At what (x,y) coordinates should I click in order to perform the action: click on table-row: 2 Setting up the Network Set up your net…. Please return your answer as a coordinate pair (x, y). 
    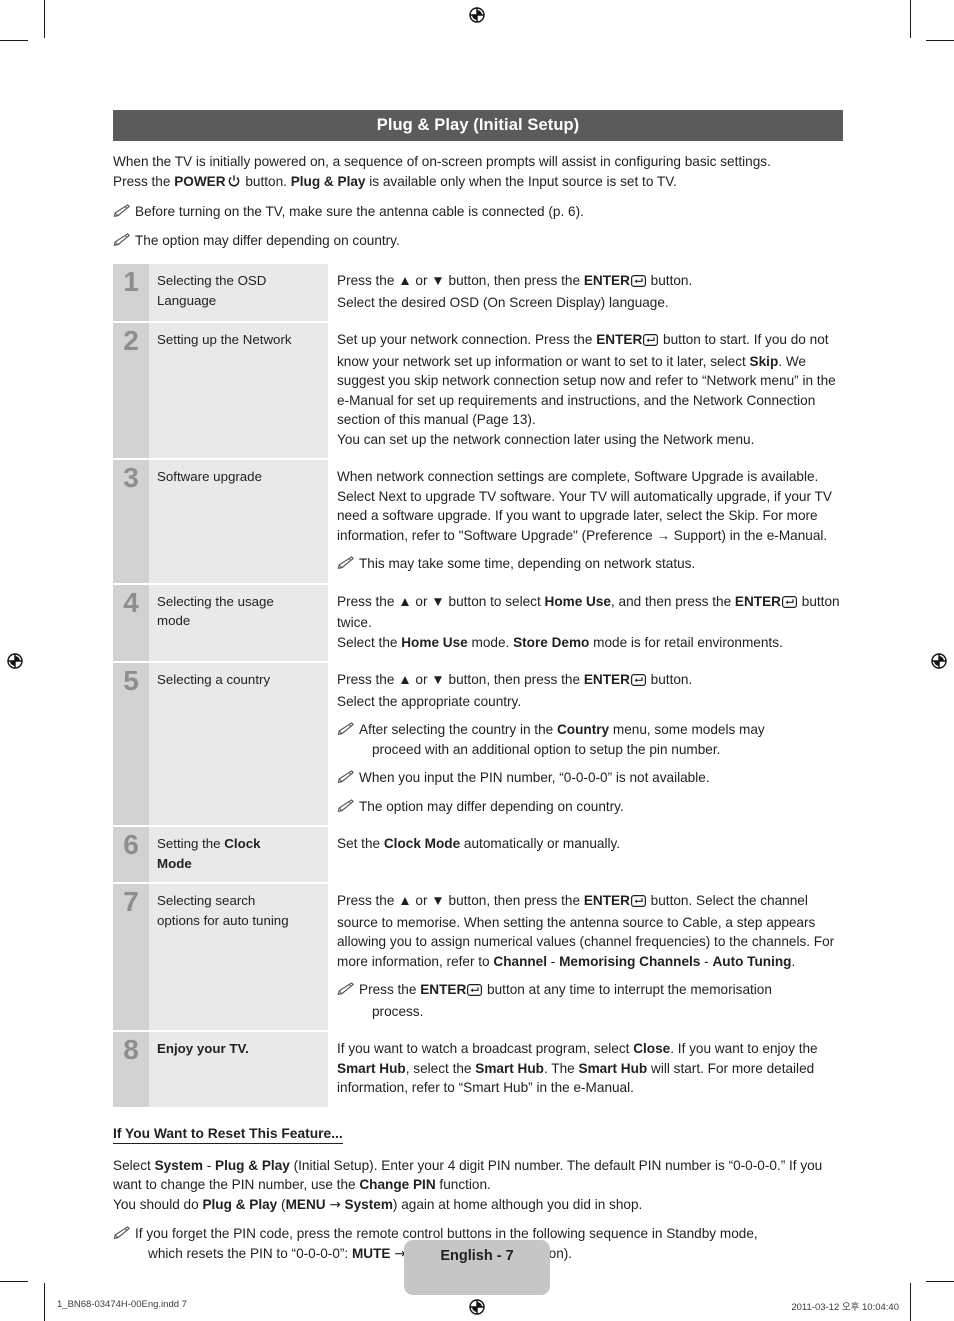
    Looking at the image, I should click on (478, 391).